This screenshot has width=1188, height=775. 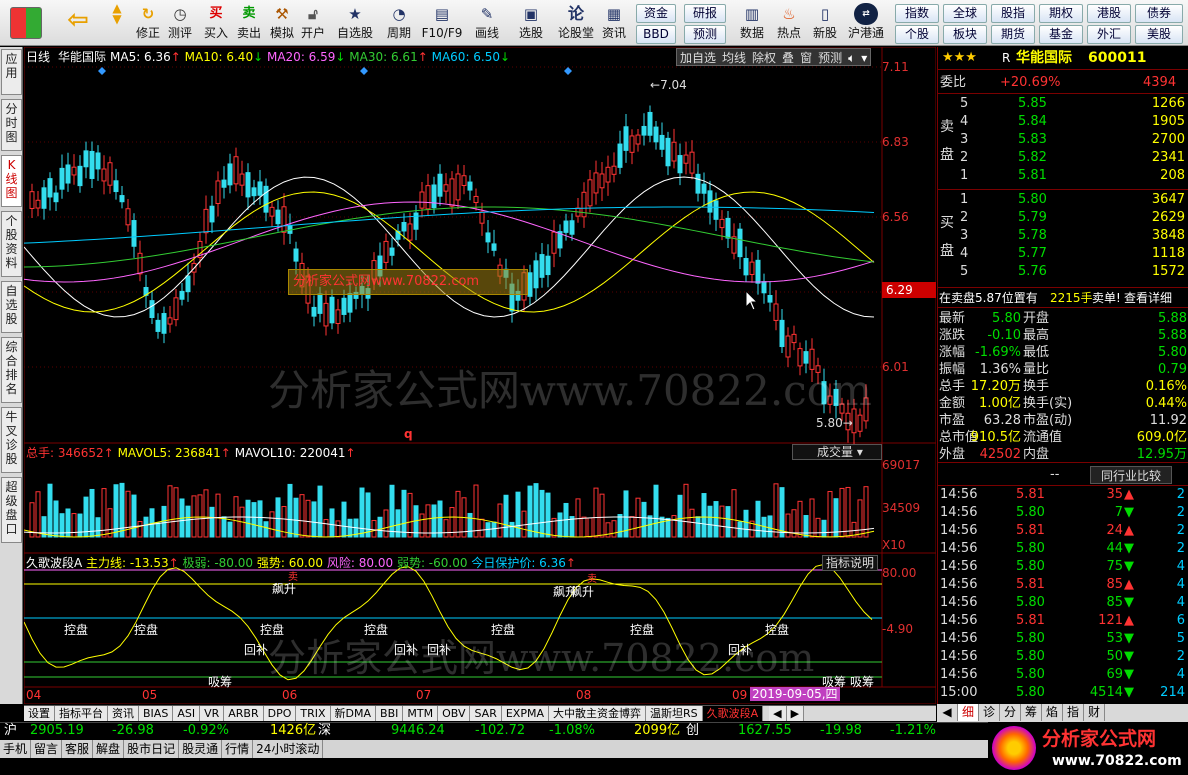 I want to click on collapse-left-icon: ◀, so click(x=947, y=712).